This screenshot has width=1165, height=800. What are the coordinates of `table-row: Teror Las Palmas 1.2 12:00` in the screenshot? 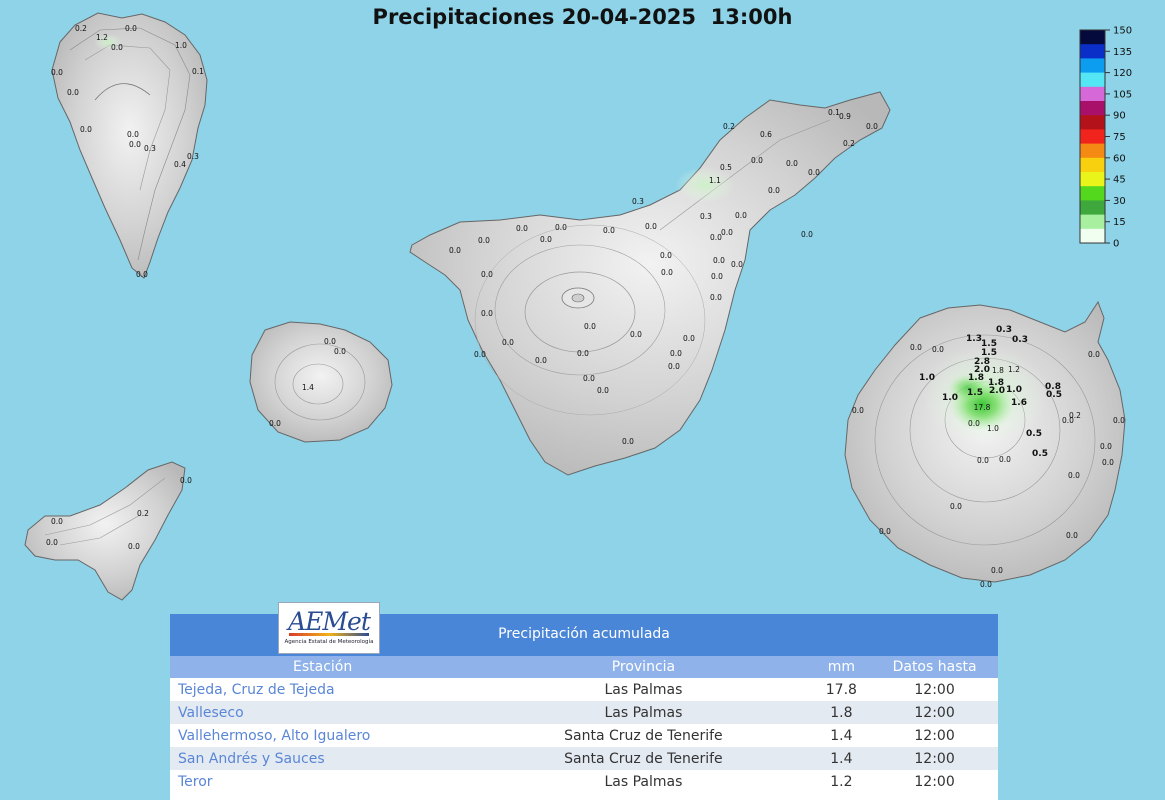 It's located at (584, 781).